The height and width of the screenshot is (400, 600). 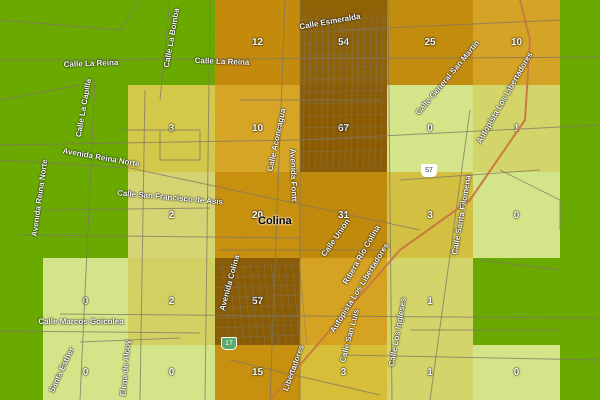 What do you see at coordinates (344, 215) in the screenshot?
I see `count-label: 31` at bounding box center [344, 215].